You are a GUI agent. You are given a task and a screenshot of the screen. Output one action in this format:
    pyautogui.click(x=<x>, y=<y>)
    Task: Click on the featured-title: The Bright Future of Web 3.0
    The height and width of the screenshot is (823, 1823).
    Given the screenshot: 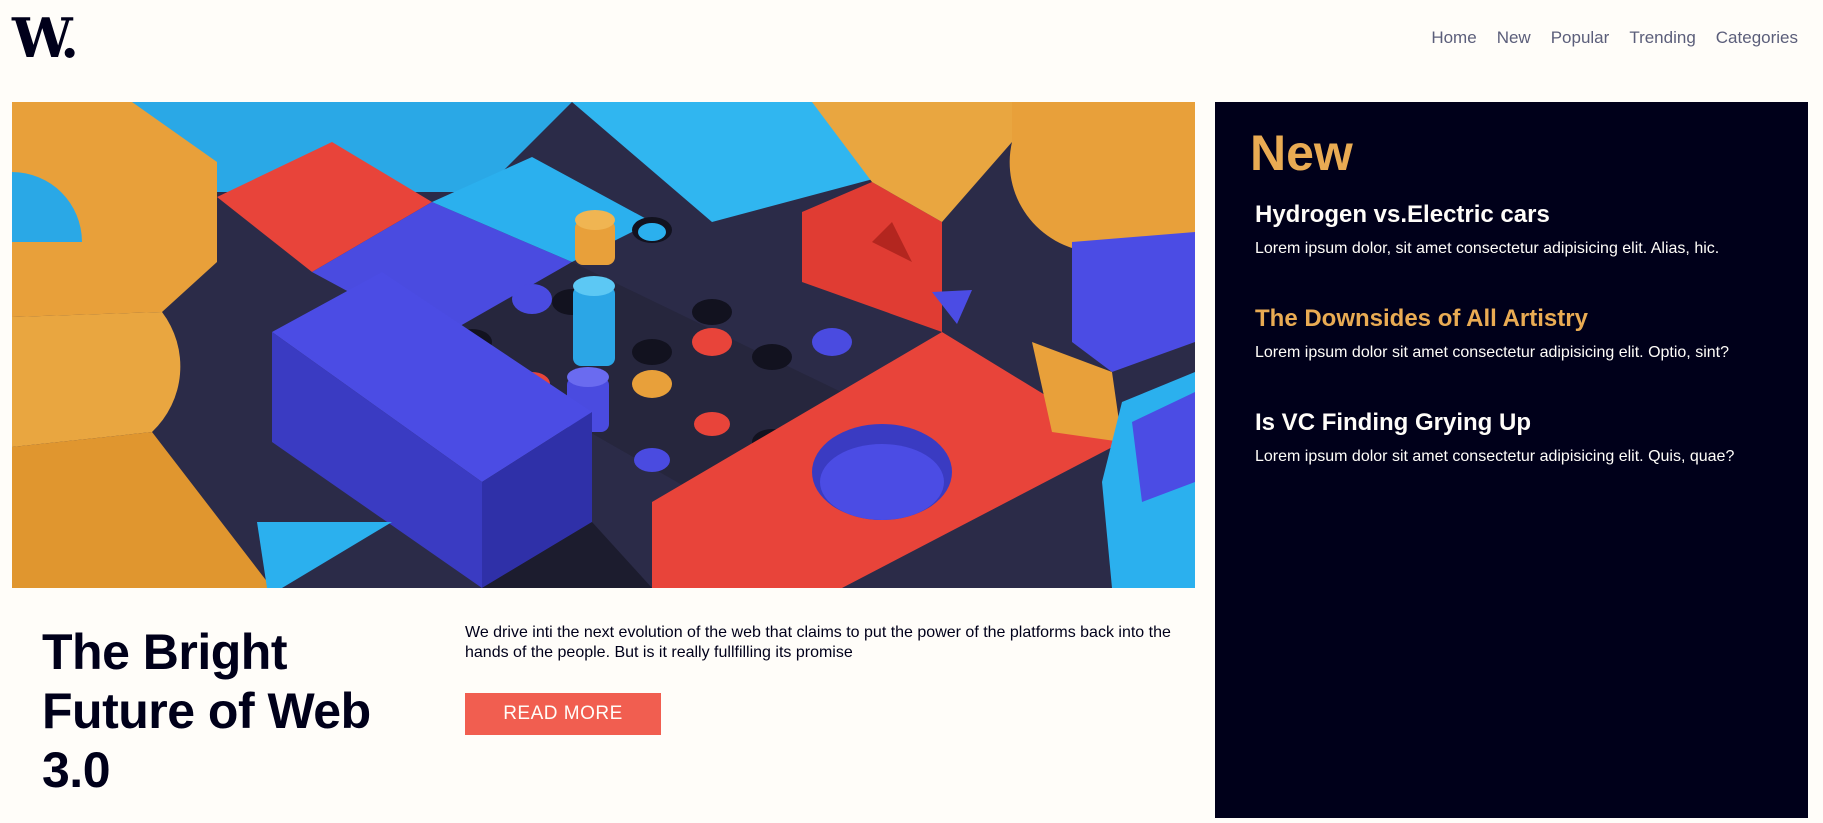 What is the action you would take?
    pyautogui.click(x=232, y=711)
    